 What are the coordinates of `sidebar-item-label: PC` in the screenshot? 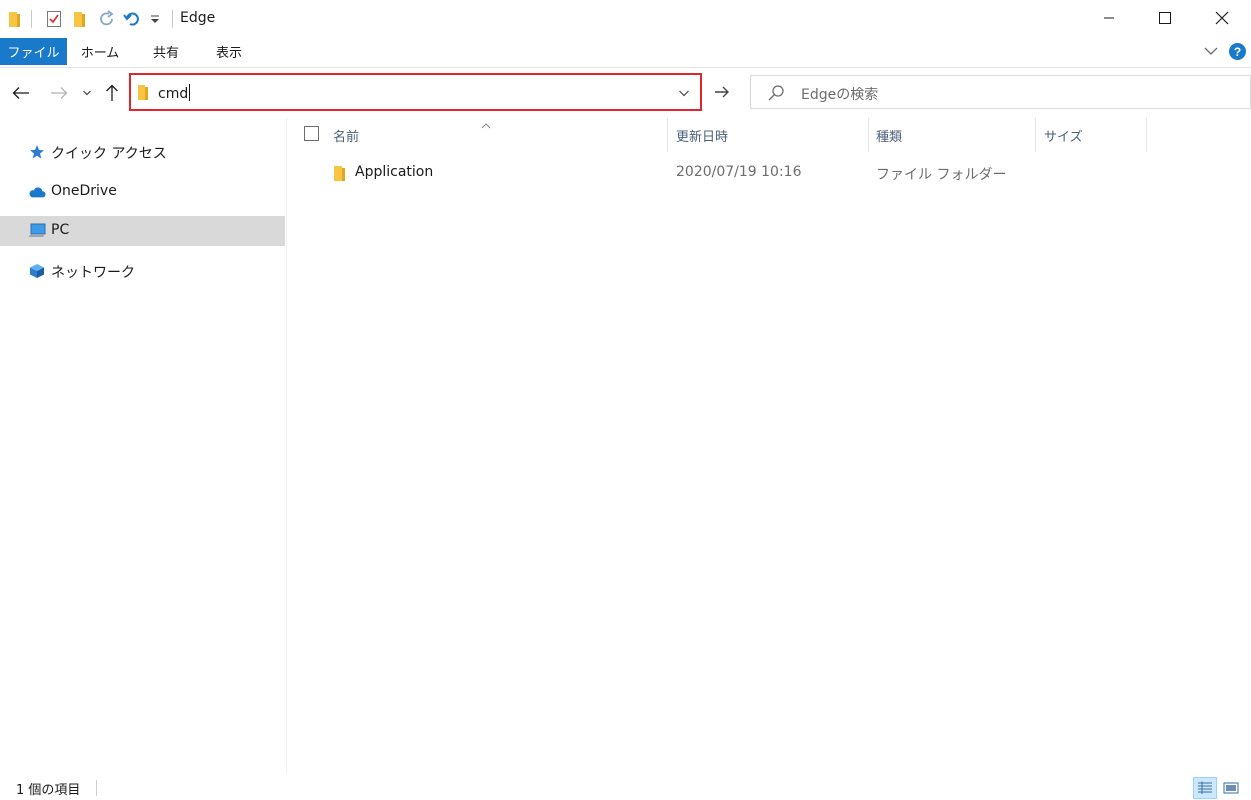 It's located at (60, 230).